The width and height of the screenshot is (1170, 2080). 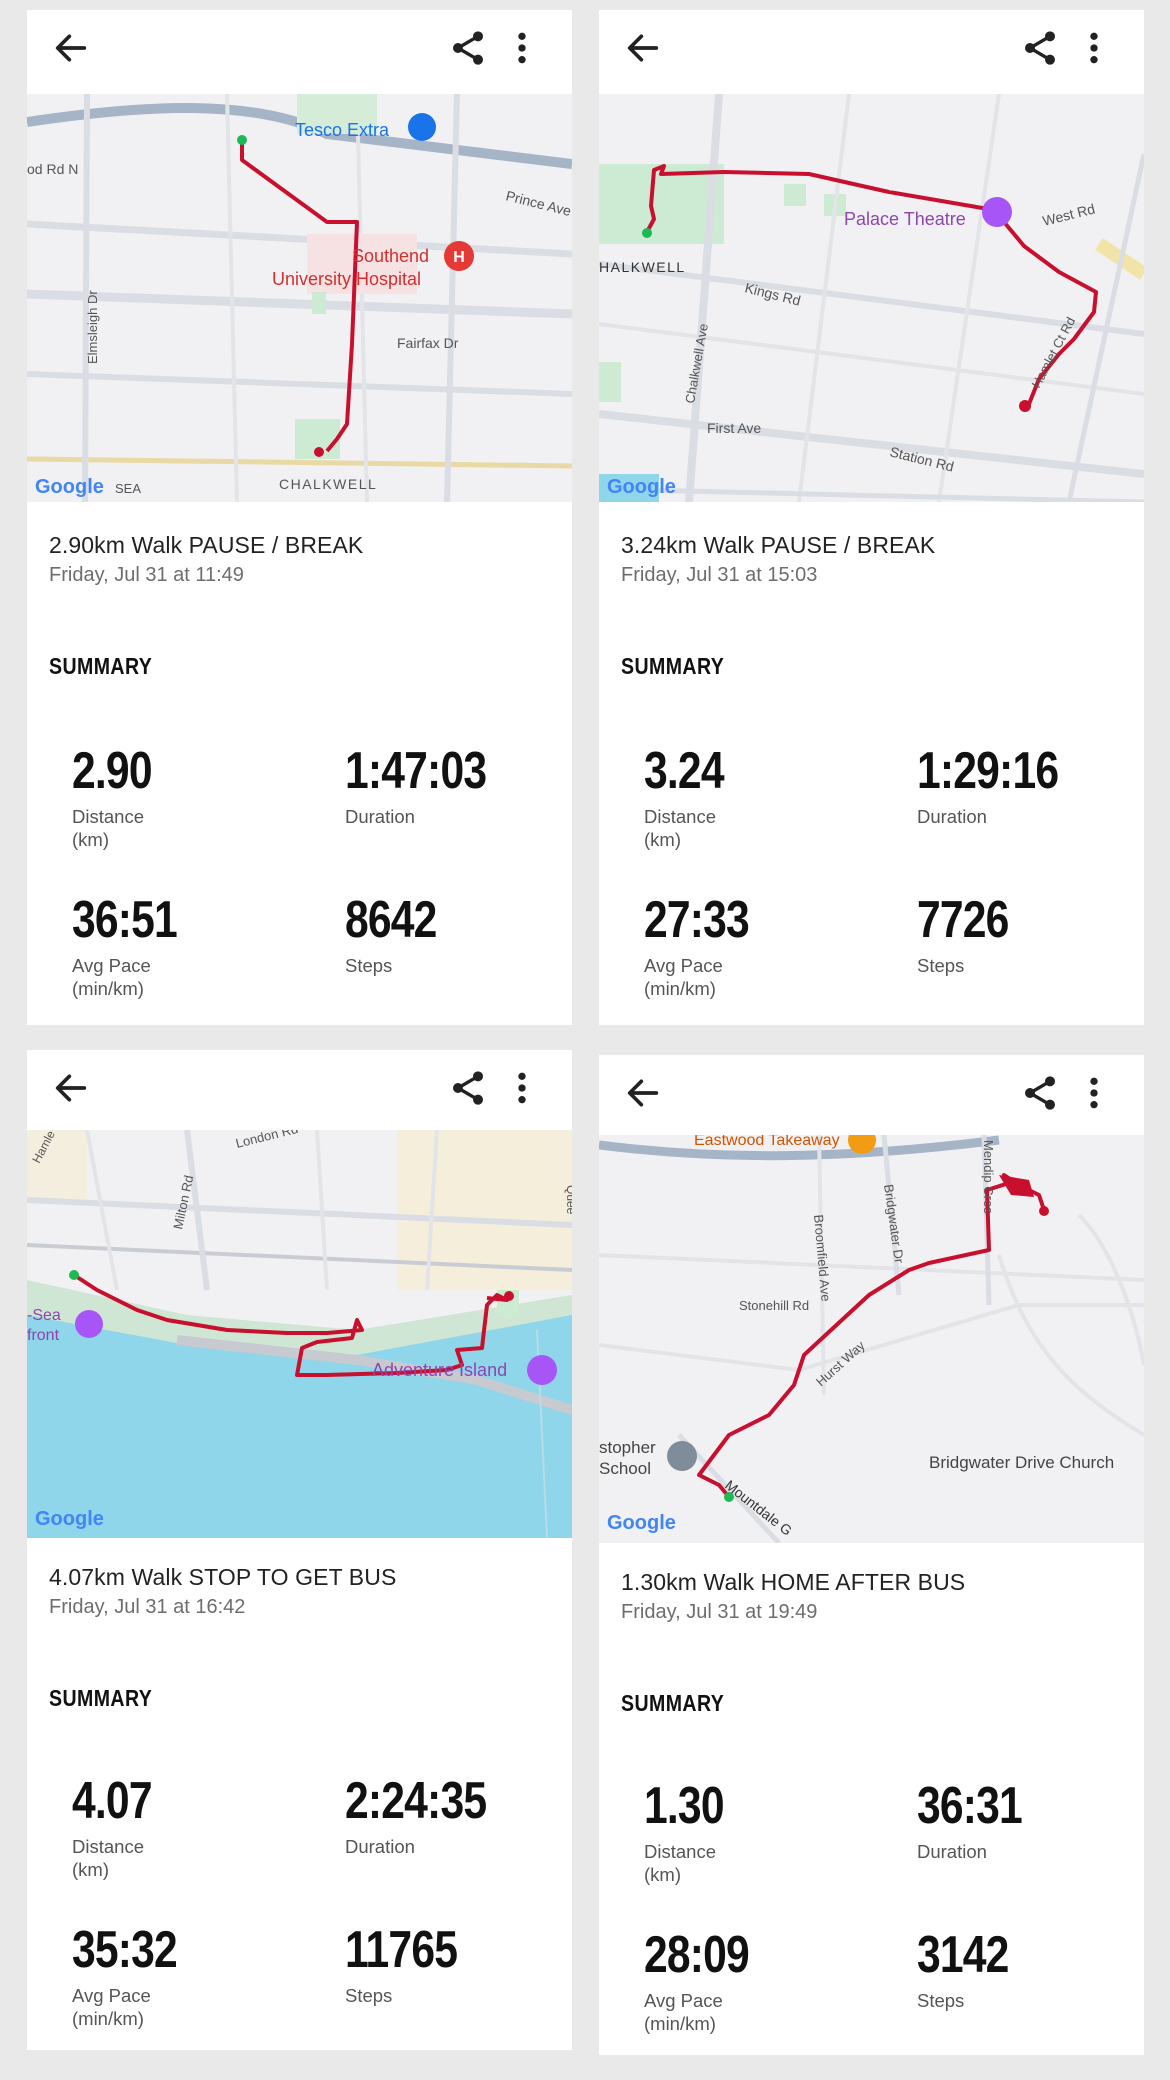 What do you see at coordinates (963, 920) in the screenshot?
I see `steps-value: 7726` at bounding box center [963, 920].